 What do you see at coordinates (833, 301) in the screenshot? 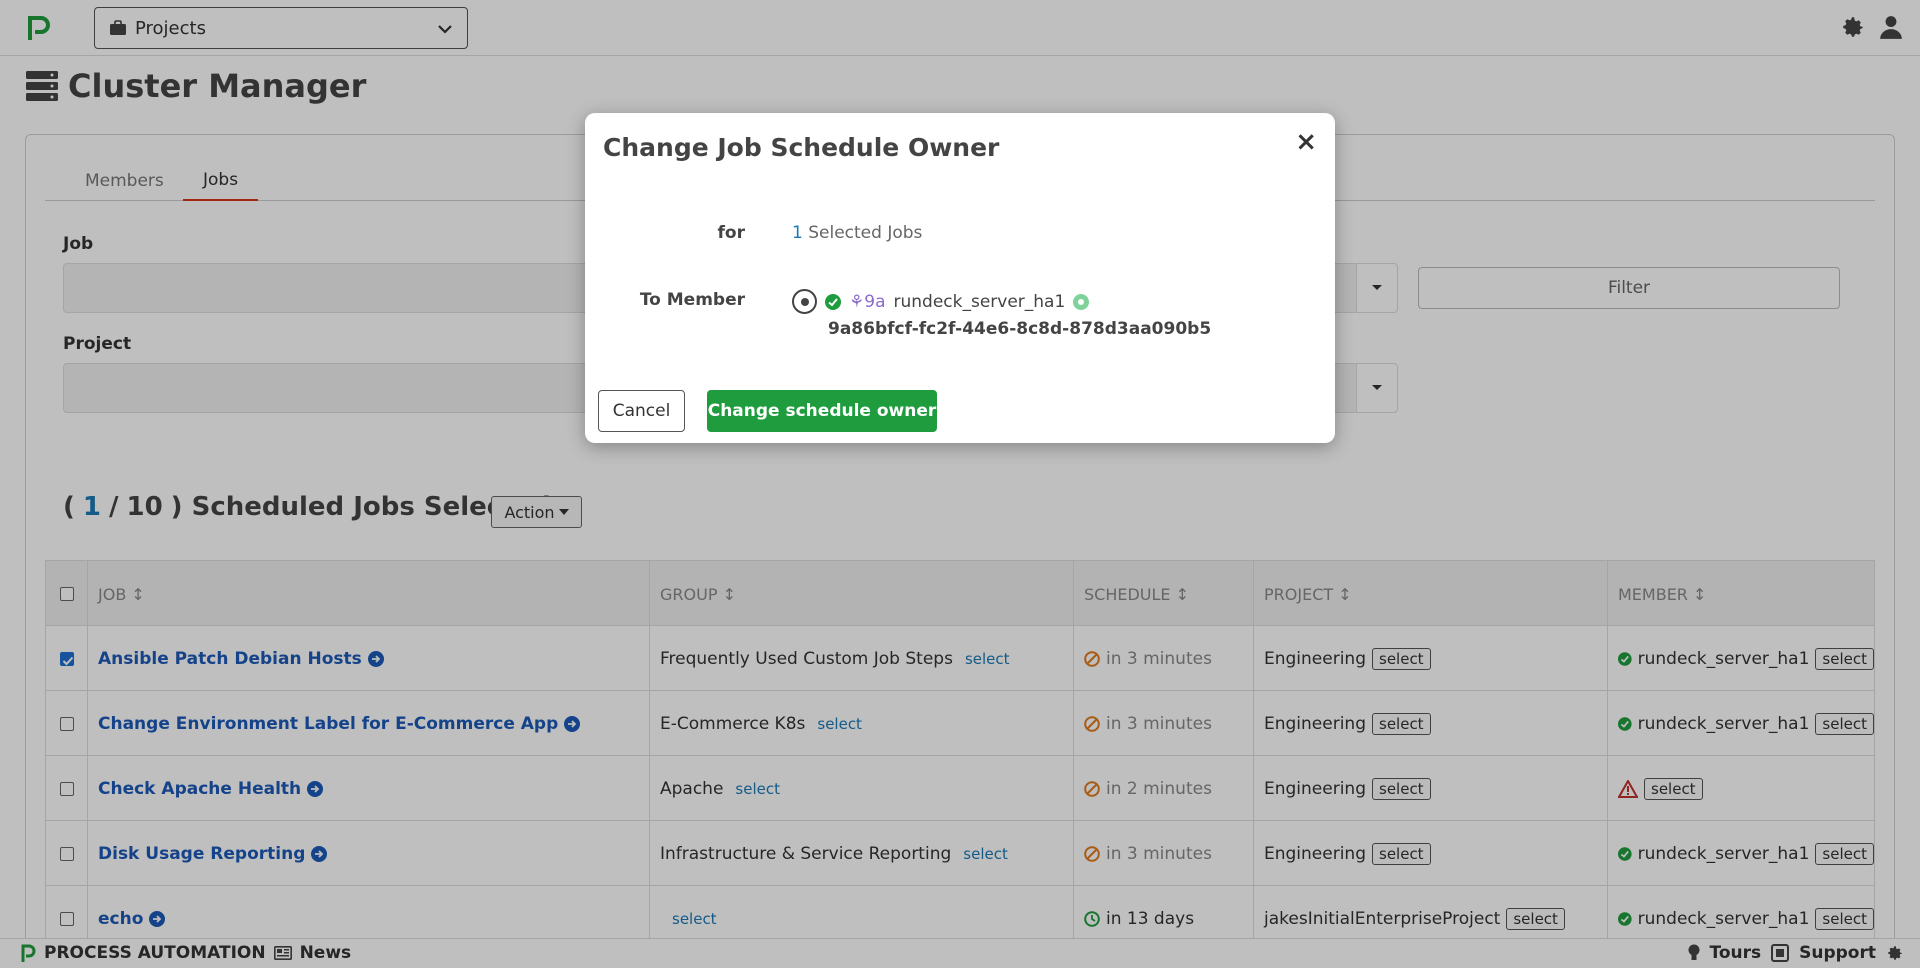
I see `check-circle-icon` at bounding box center [833, 301].